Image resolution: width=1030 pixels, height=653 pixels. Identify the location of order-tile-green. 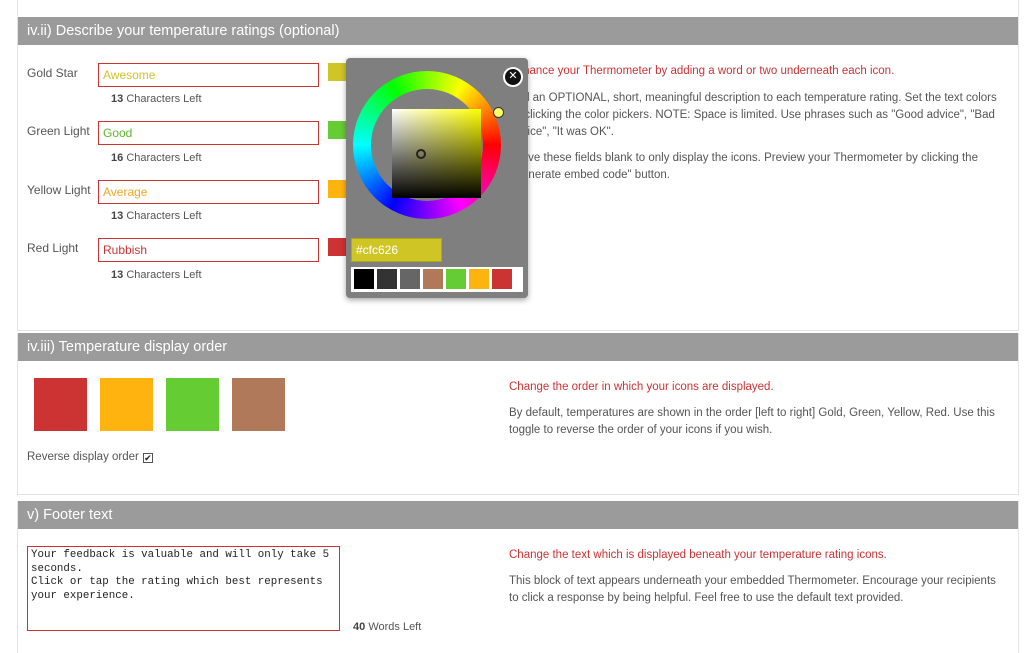
(192, 404).